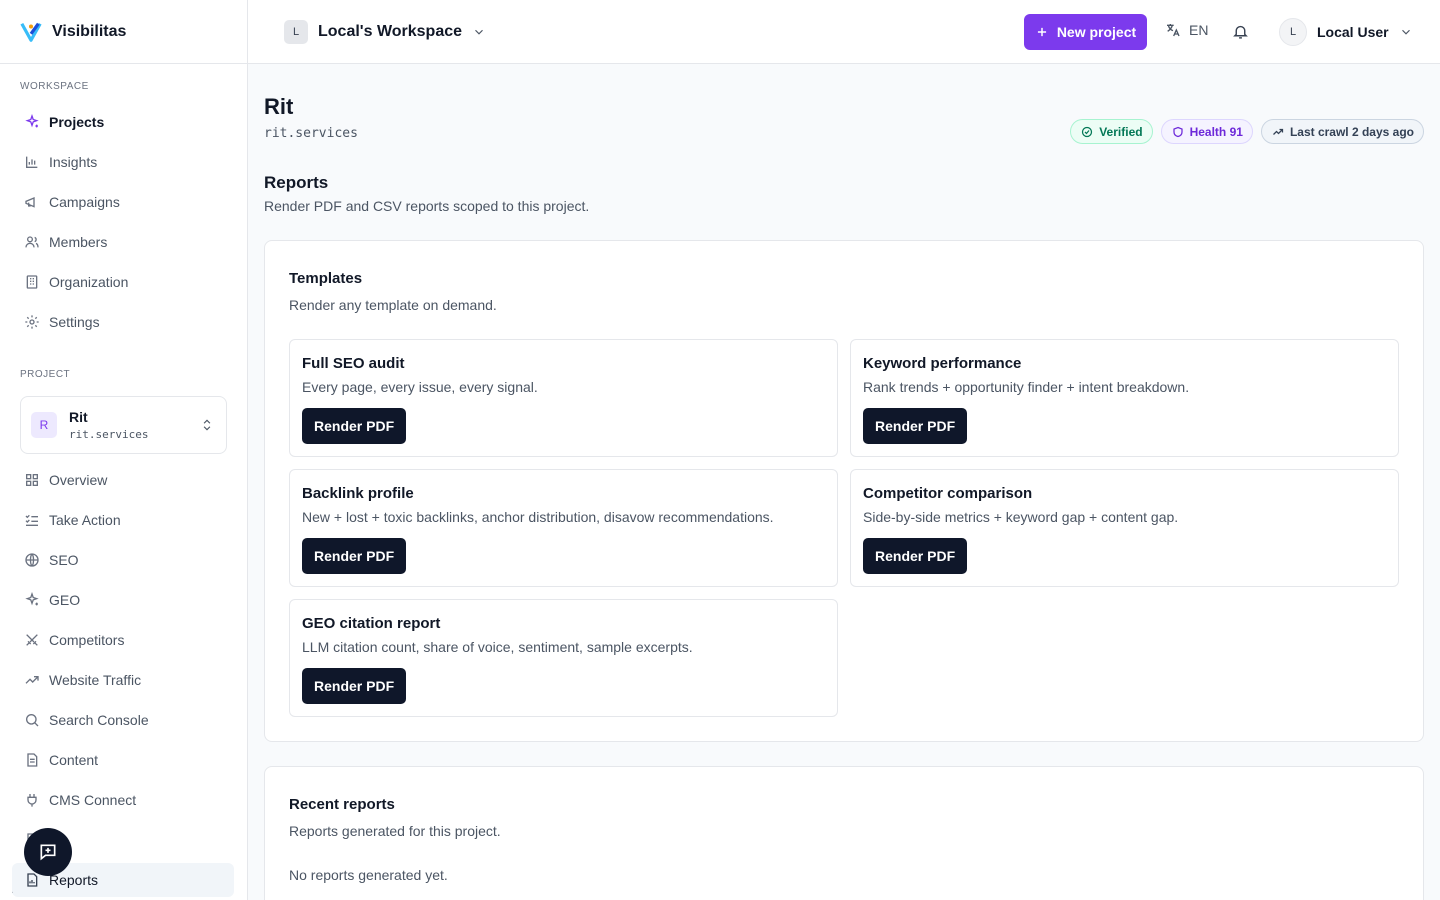 The image size is (1440, 900). Describe the element at coordinates (123, 680) in the screenshot. I see `sidebar-item-website-traffic: Website Traffic` at that location.